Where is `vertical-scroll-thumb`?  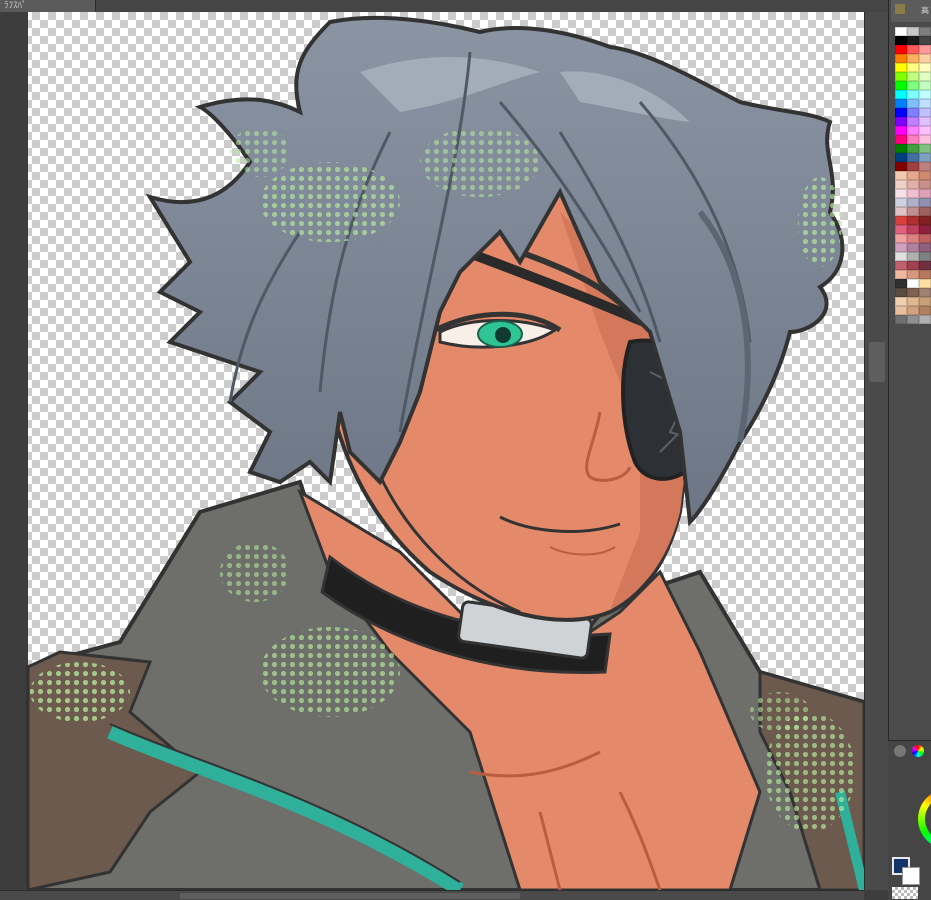
vertical-scroll-thumb is located at coordinates (877, 362).